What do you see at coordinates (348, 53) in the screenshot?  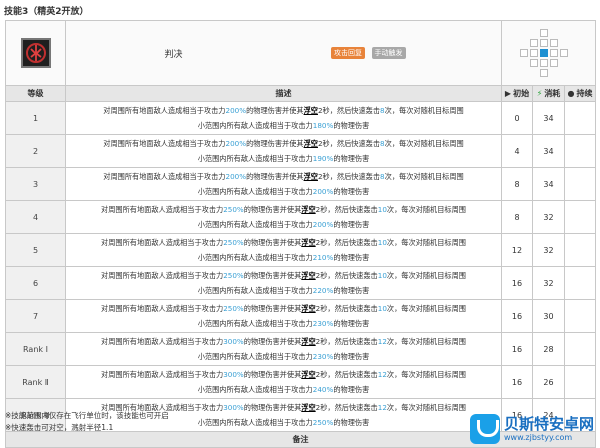 I see `tag-recovery: 攻击回复` at bounding box center [348, 53].